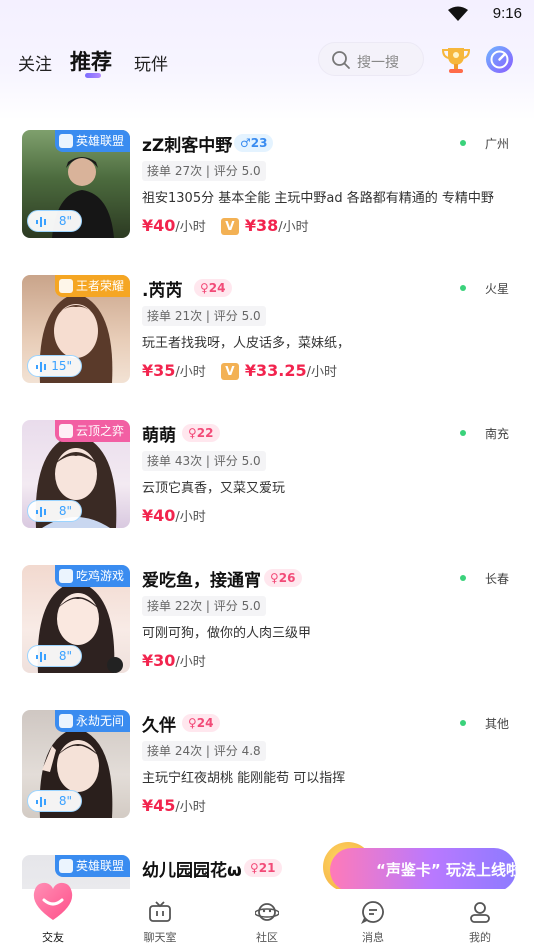 This screenshot has height=949, width=534. I want to click on compass-icon, so click(499, 59).